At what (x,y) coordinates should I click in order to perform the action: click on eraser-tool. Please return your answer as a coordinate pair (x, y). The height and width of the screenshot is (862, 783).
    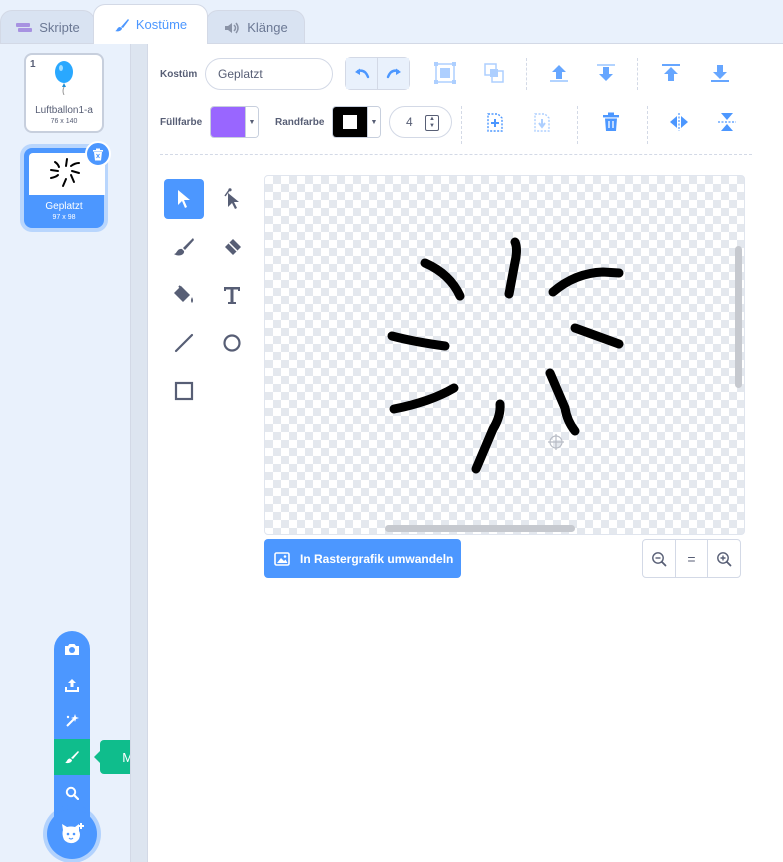
    Looking at the image, I should click on (232, 247).